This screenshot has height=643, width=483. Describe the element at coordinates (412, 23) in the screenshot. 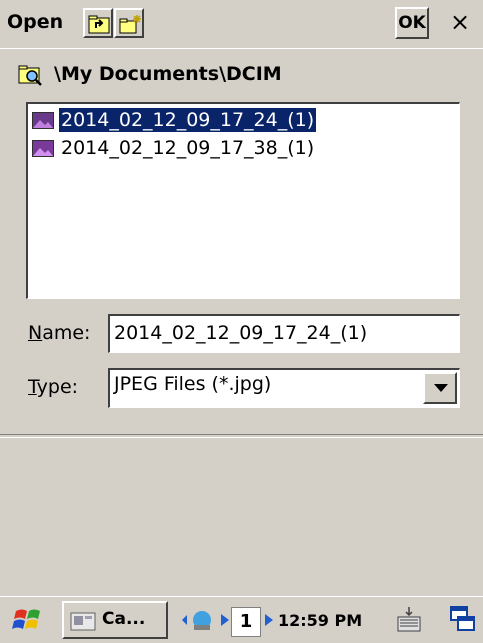

I see `ok-button: OK` at that location.